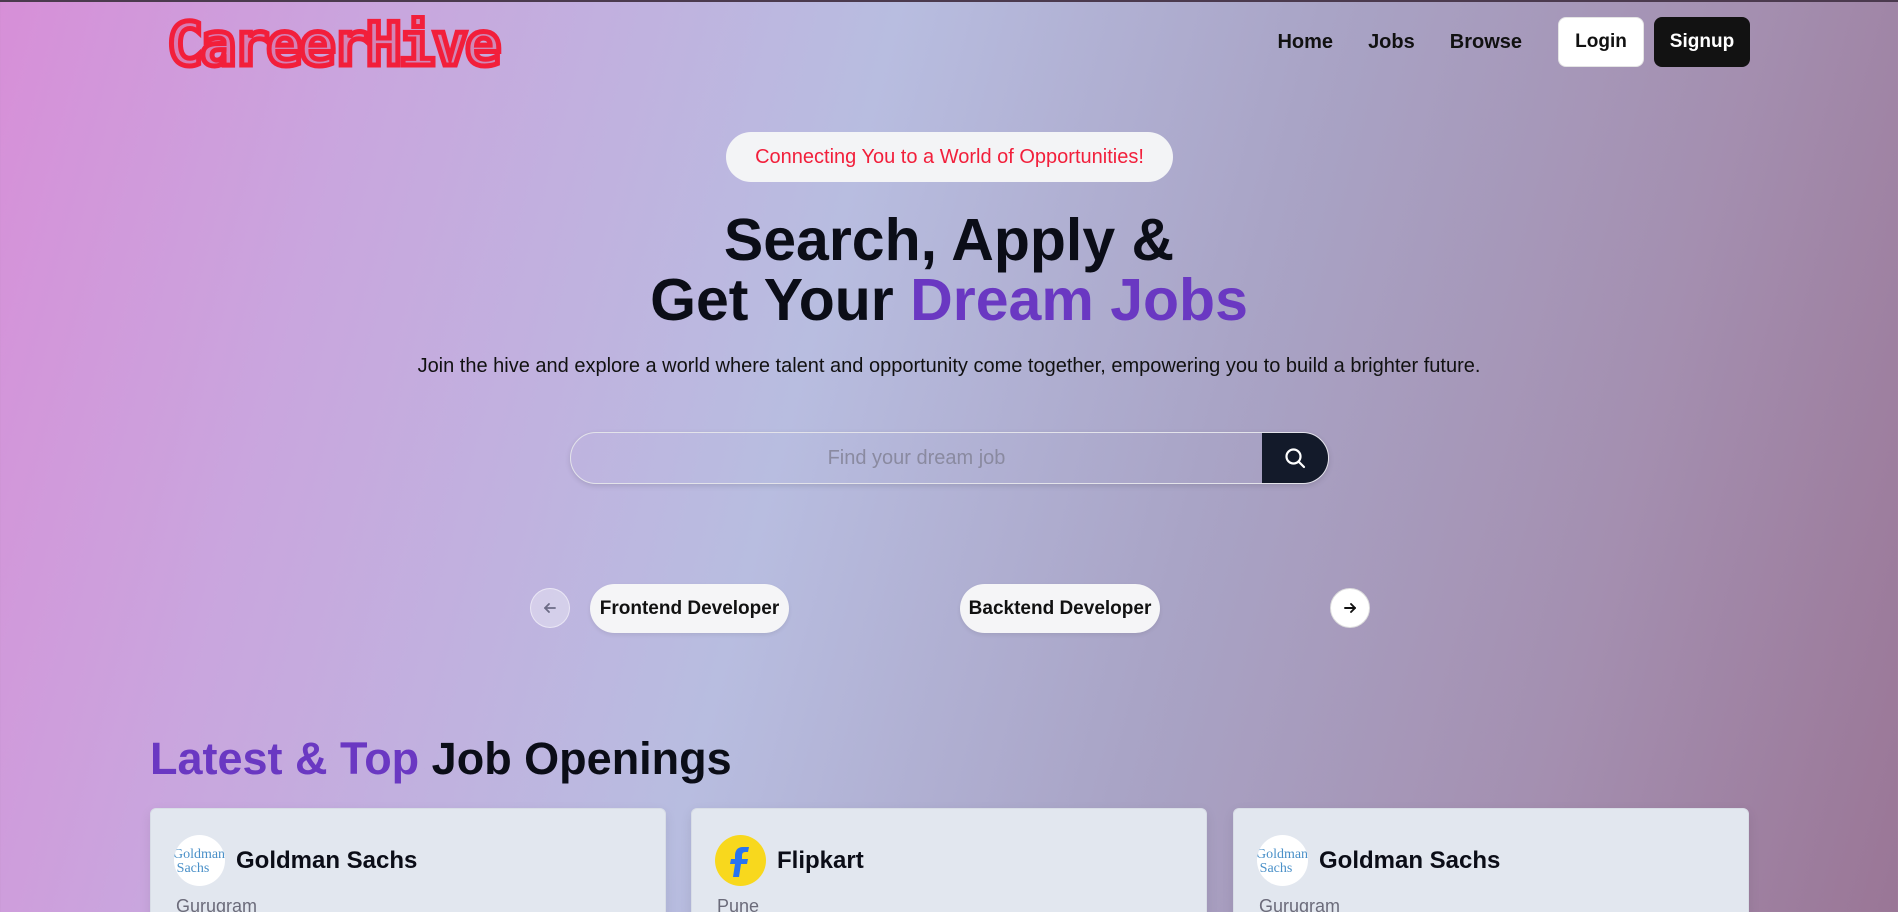  I want to click on carousel-prev-button, so click(550, 608).